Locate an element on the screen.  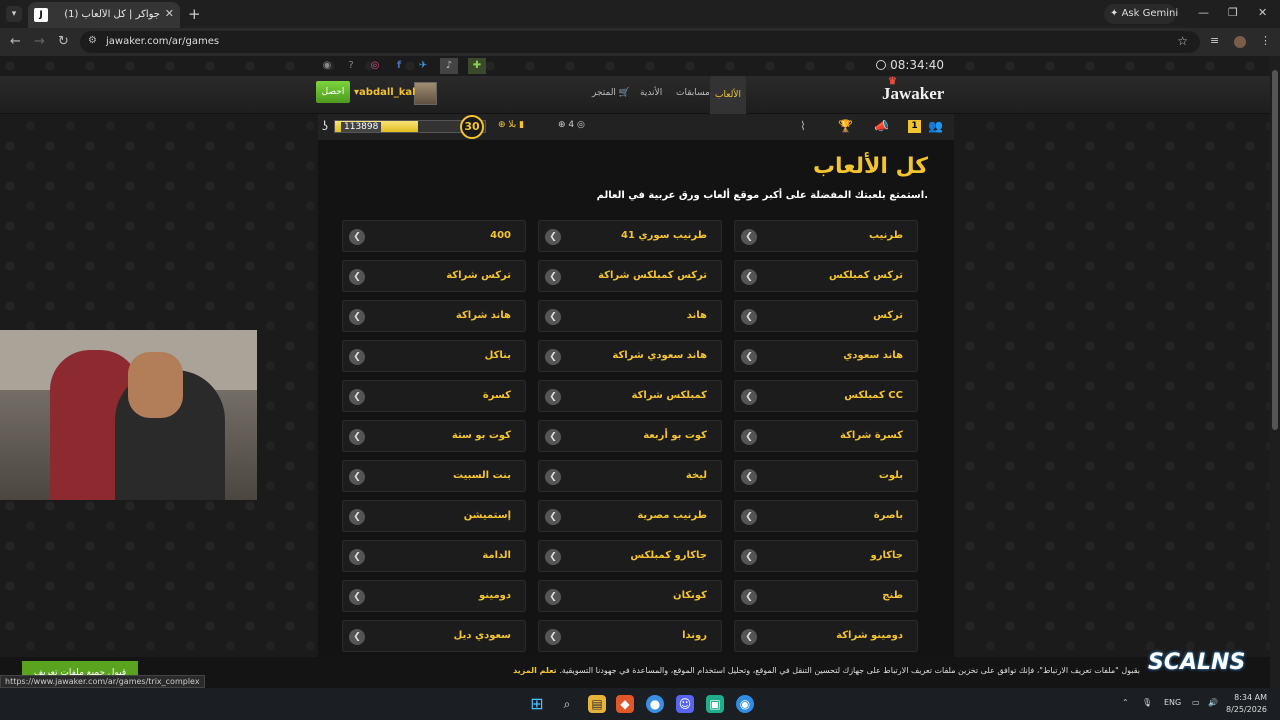
game-button: ❮ هاند شراكة is located at coordinates (434, 316).